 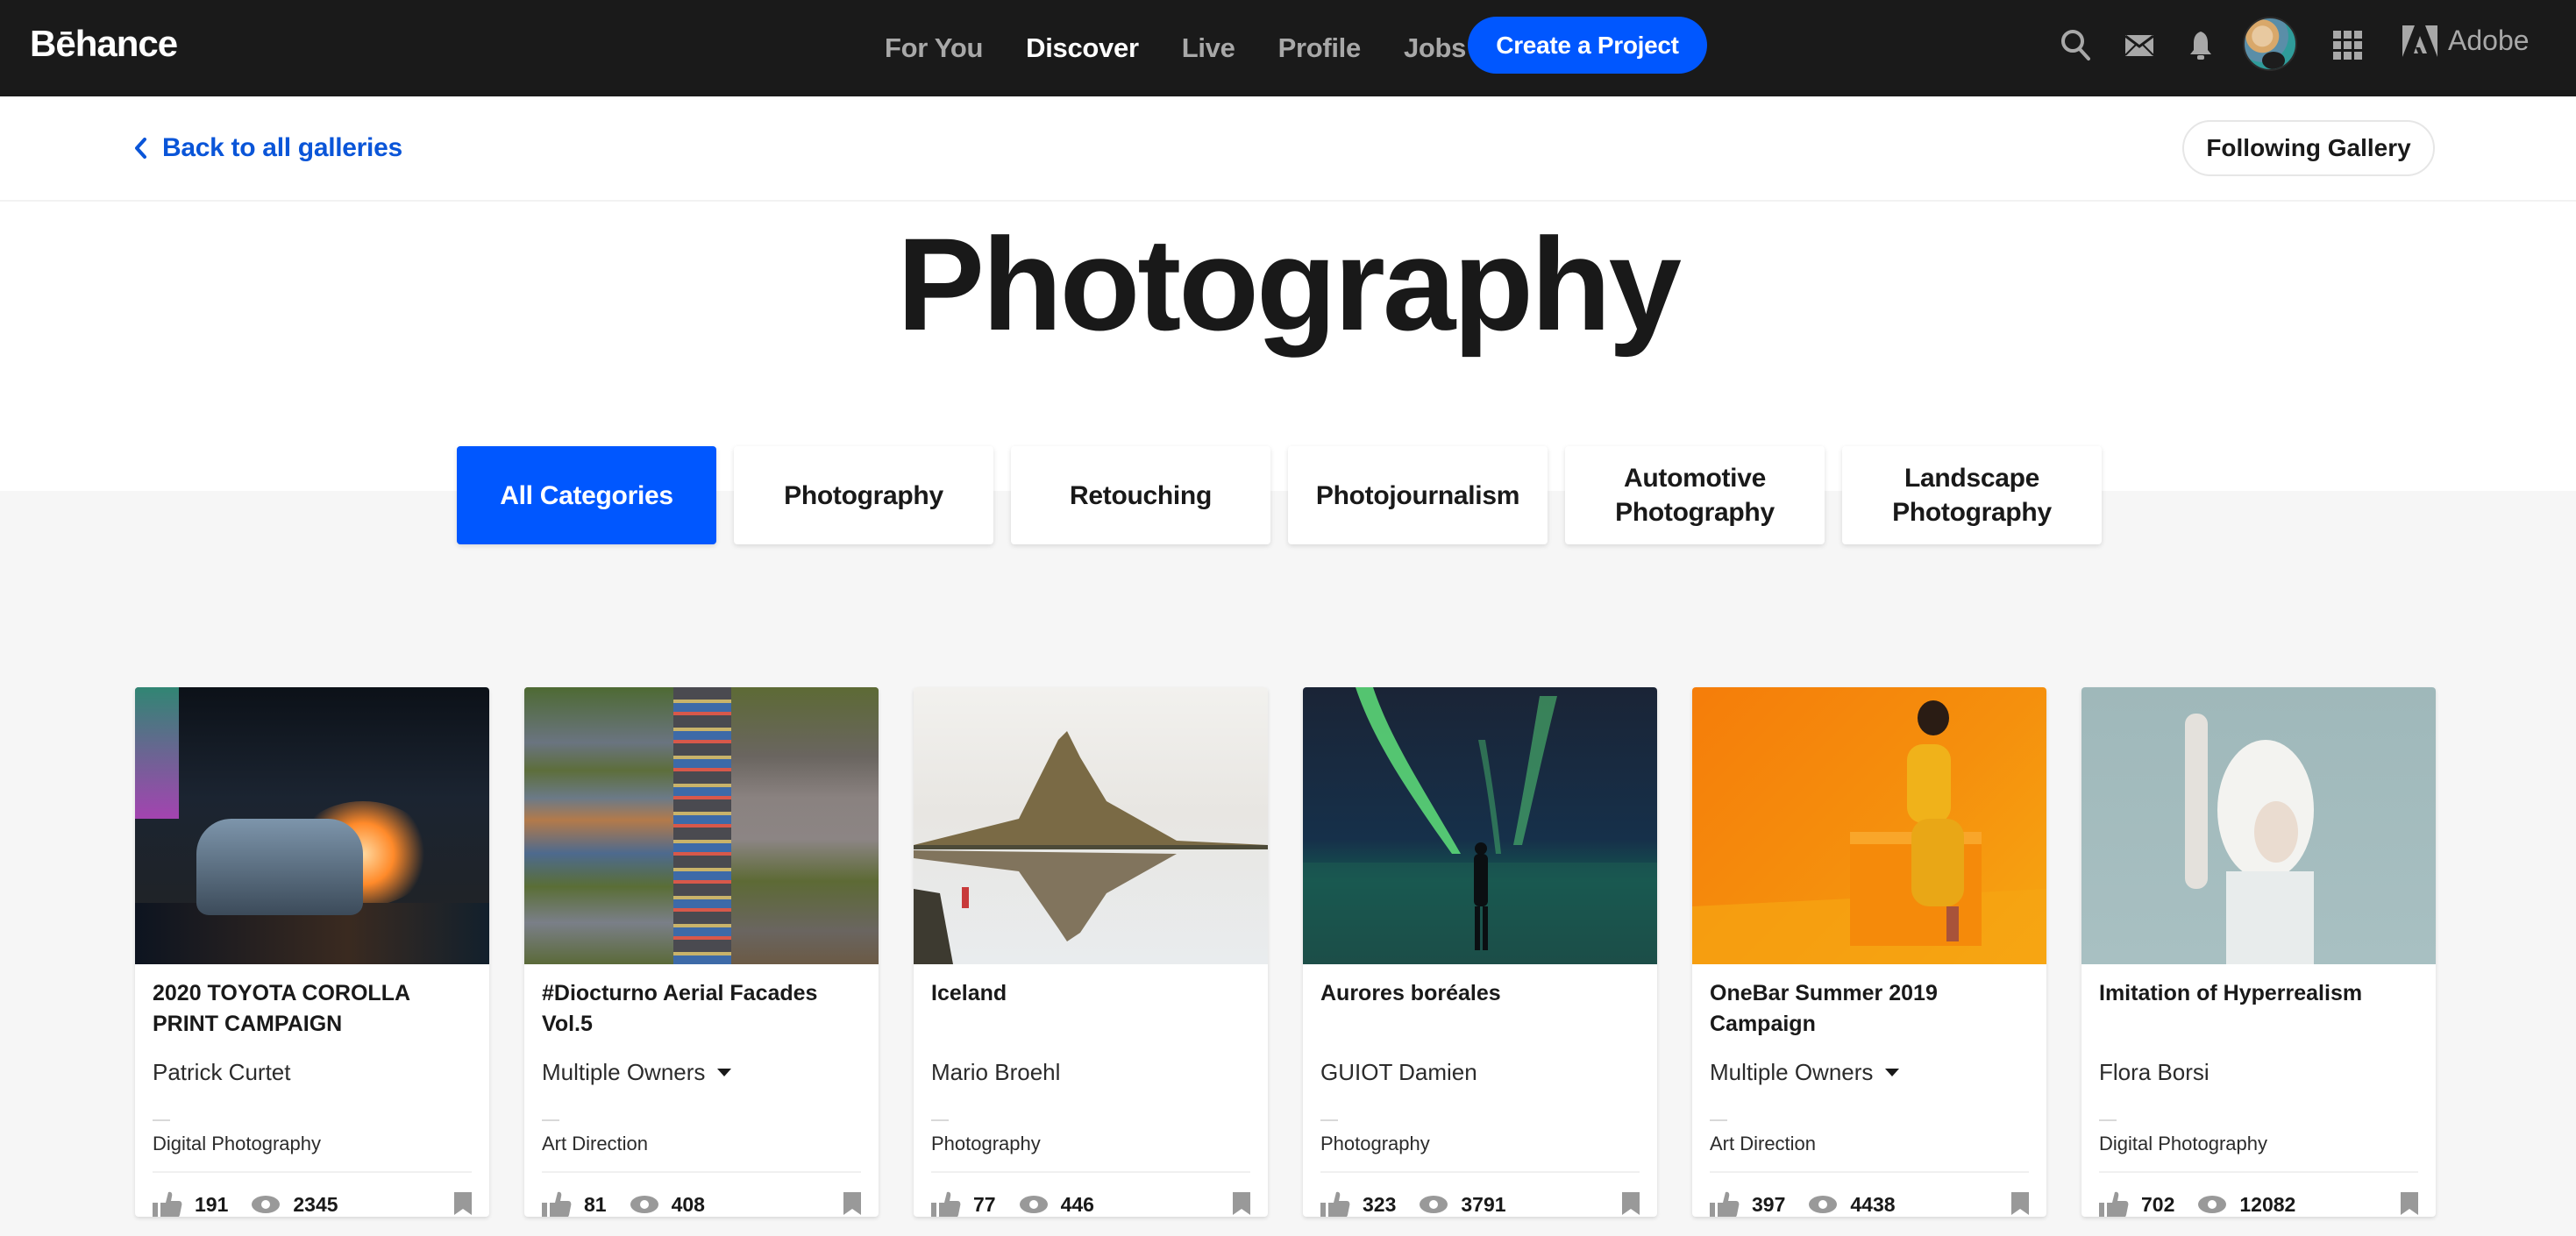 I want to click on back-to-galleries-link: Back to all galleries, so click(x=268, y=148).